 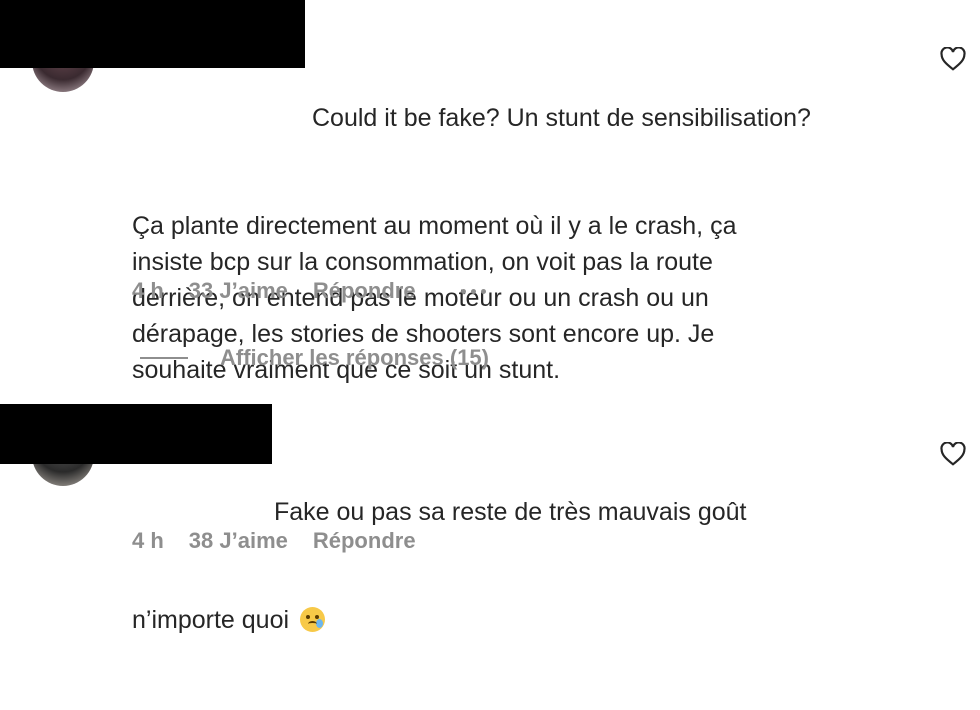 I want to click on face-holding-back-tears-emoji, so click(x=312, y=619).